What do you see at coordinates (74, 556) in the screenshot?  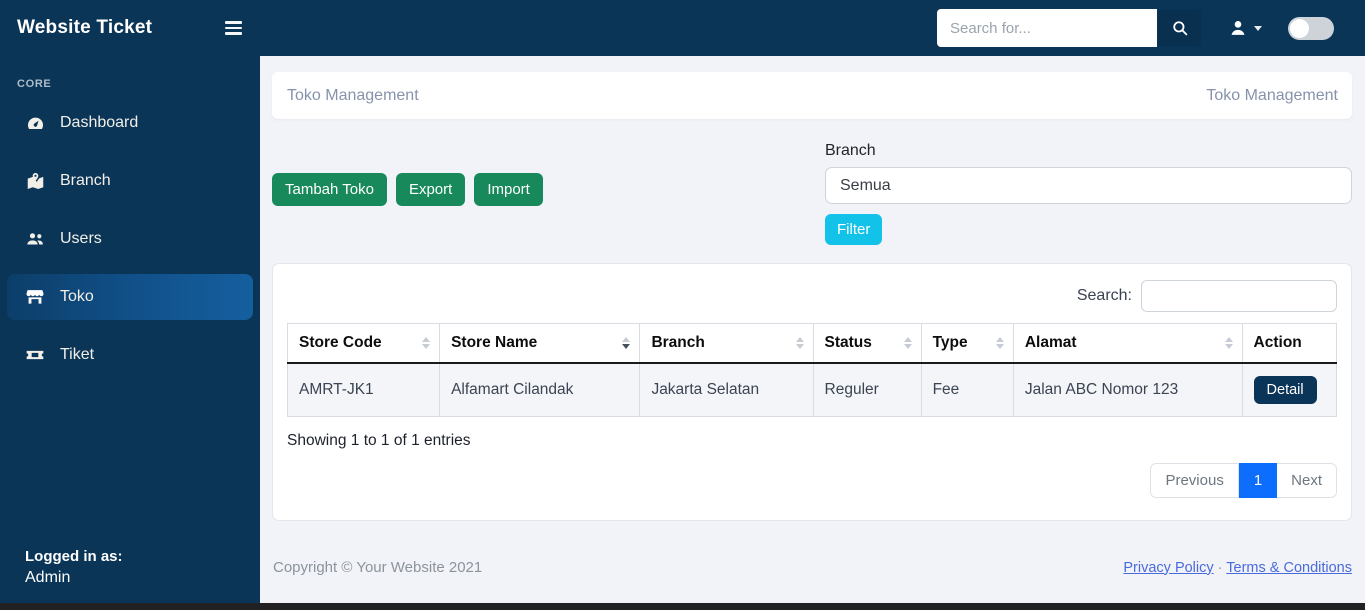 I see `logged-in-label: Logged in as:` at bounding box center [74, 556].